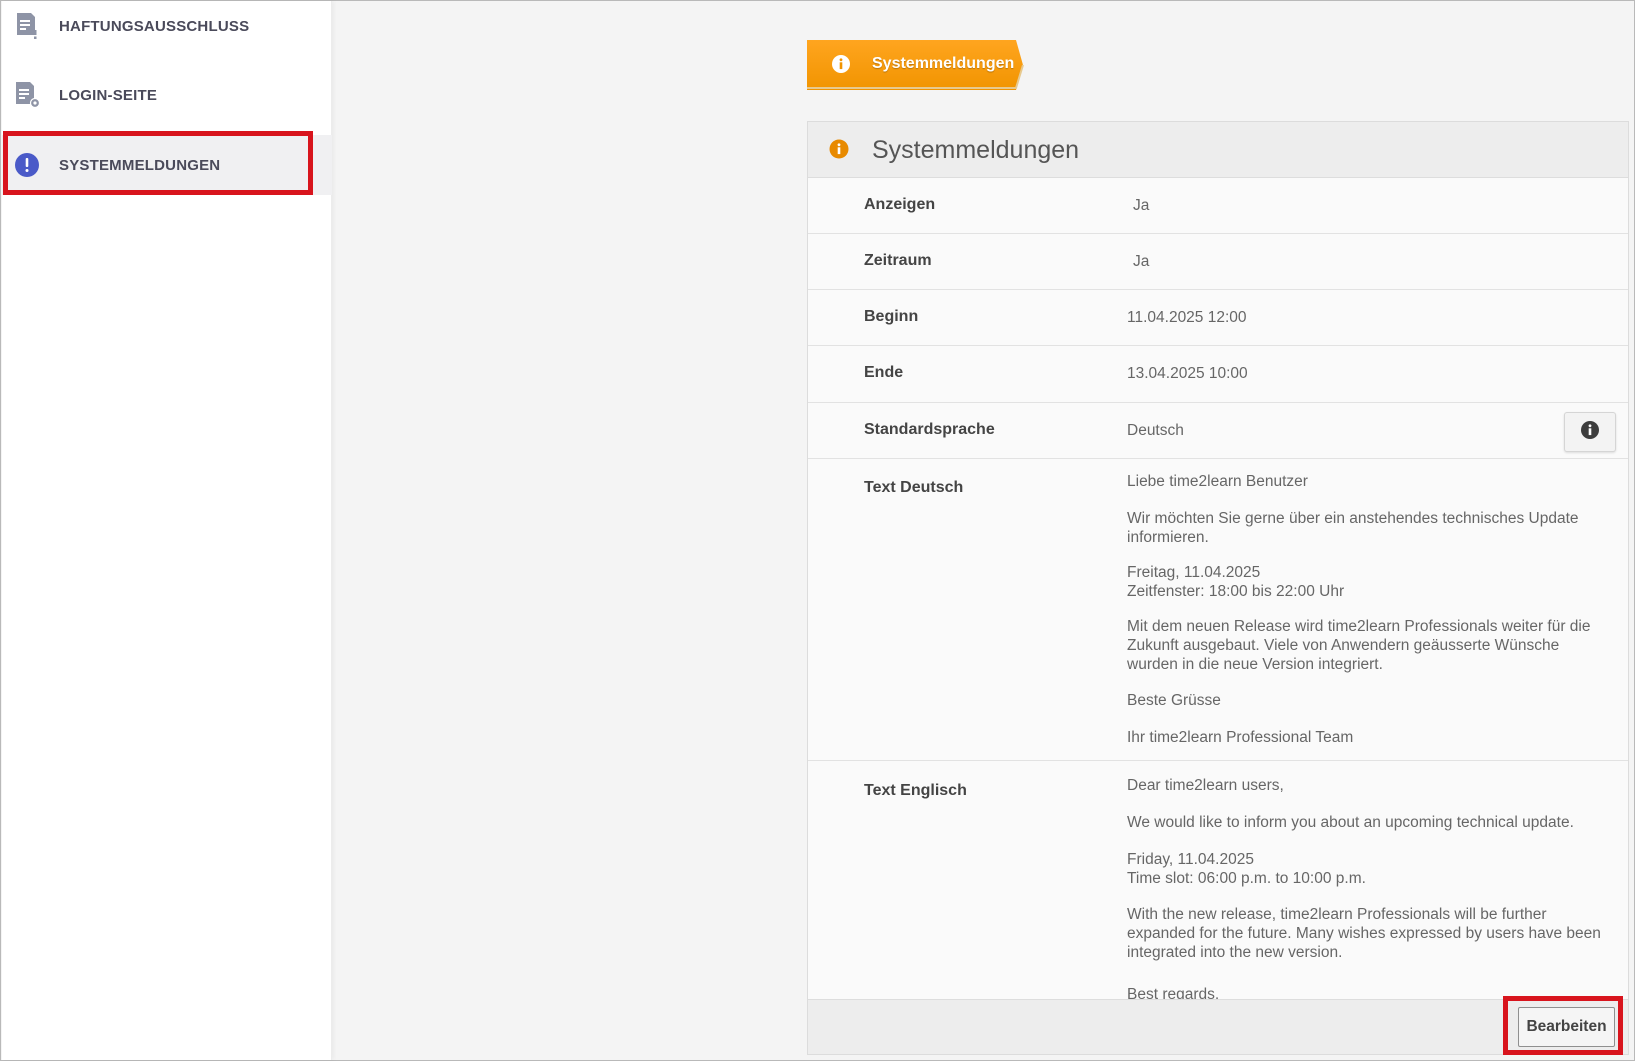 The width and height of the screenshot is (1635, 1061). Describe the element at coordinates (140, 165) in the screenshot. I see `sidebar-item-label: SYSTEMMELDUNGEN` at that location.